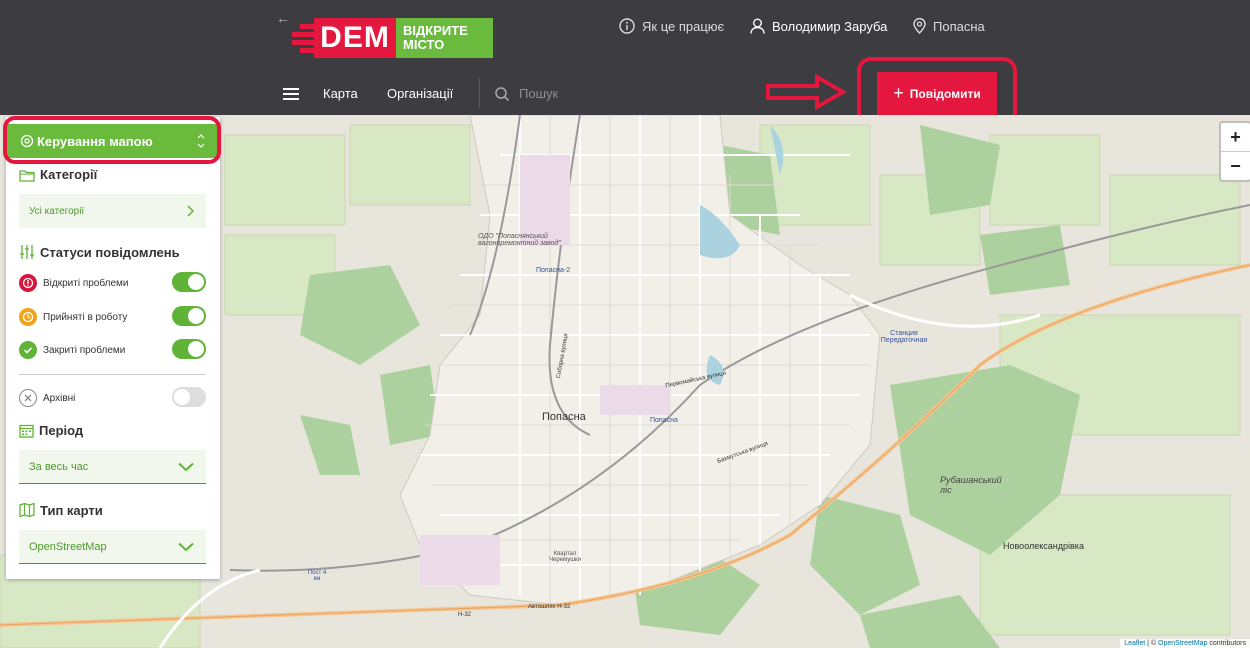  What do you see at coordinates (1235, 137) in the screenshot?
I see `zoom-in-button: +` at bounding box center [1235, 137].